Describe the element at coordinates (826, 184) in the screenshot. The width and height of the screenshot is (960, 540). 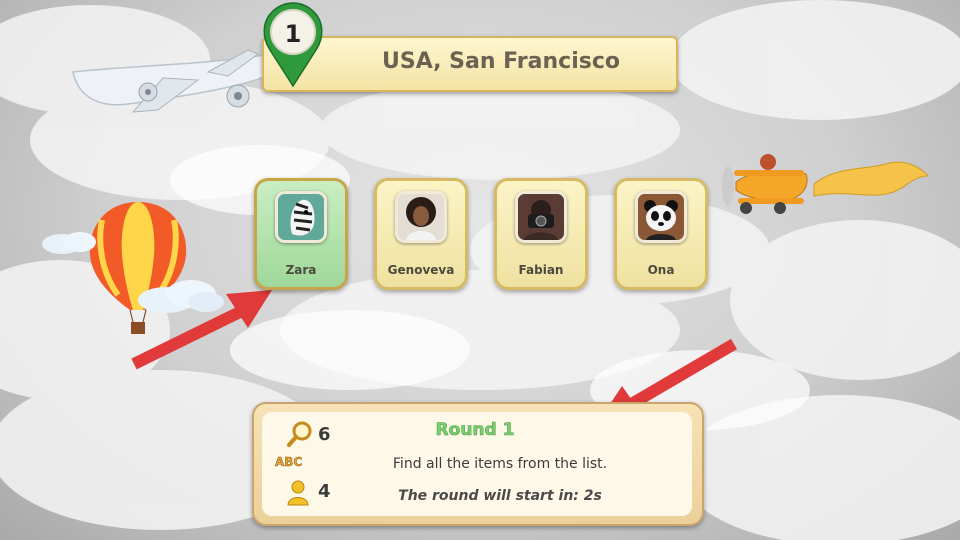
I see `biplane-banner-icon` at that location.